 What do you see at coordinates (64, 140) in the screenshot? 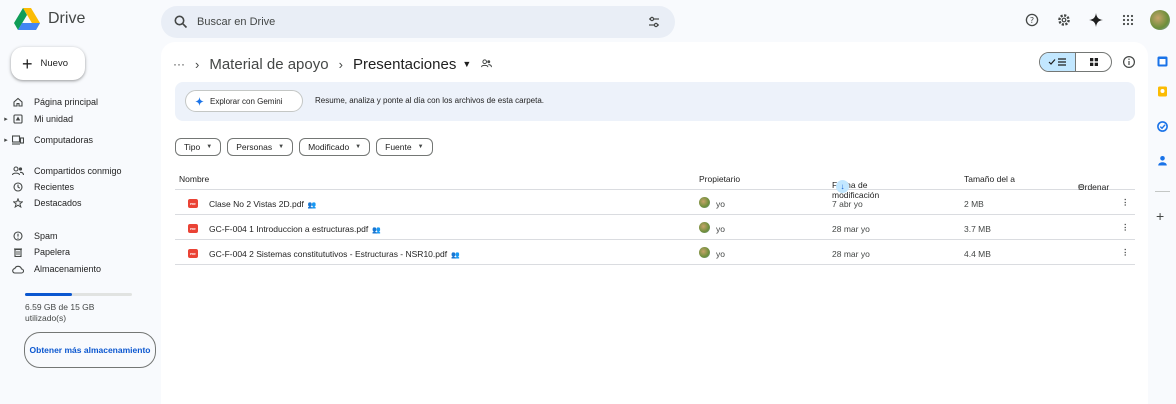
I see `sidebar-item-label: Computadoras` at bounding box center [64, 140].